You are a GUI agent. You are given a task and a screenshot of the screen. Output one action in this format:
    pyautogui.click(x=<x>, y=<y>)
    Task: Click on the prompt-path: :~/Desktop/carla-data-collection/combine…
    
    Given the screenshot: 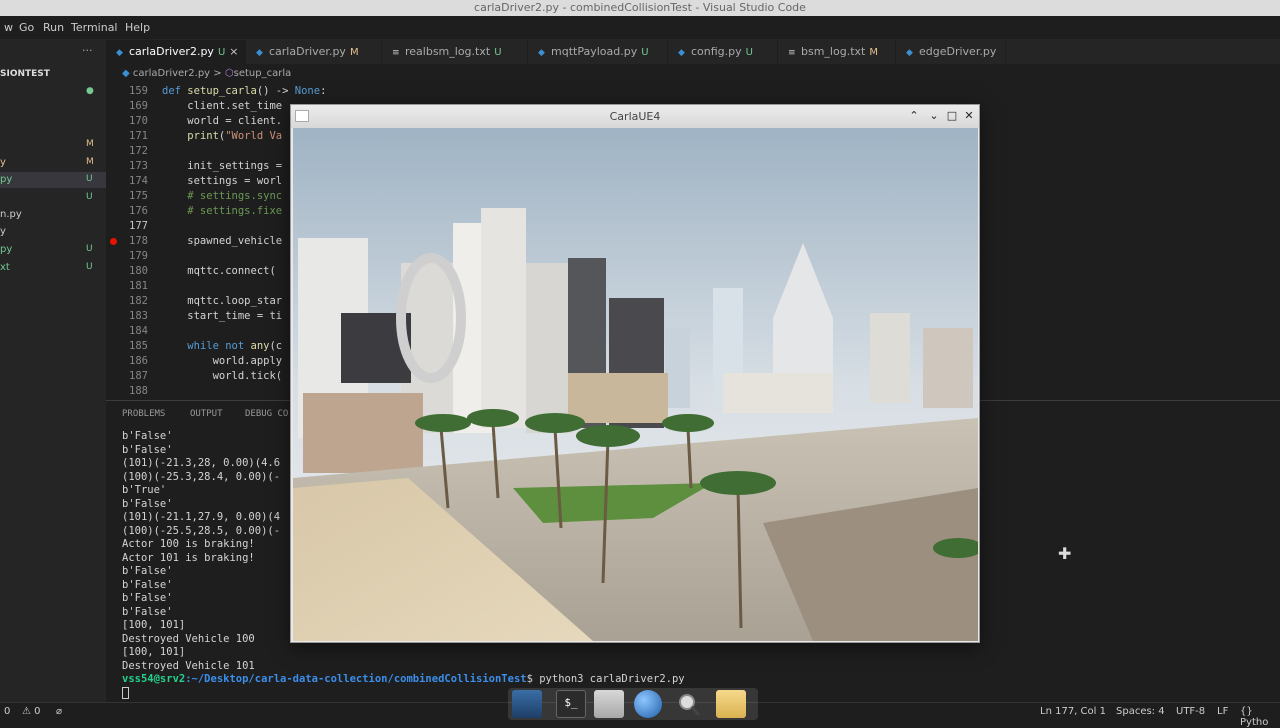 What is the action you would take?
    pyautogui.click(x=356, y=679)
    